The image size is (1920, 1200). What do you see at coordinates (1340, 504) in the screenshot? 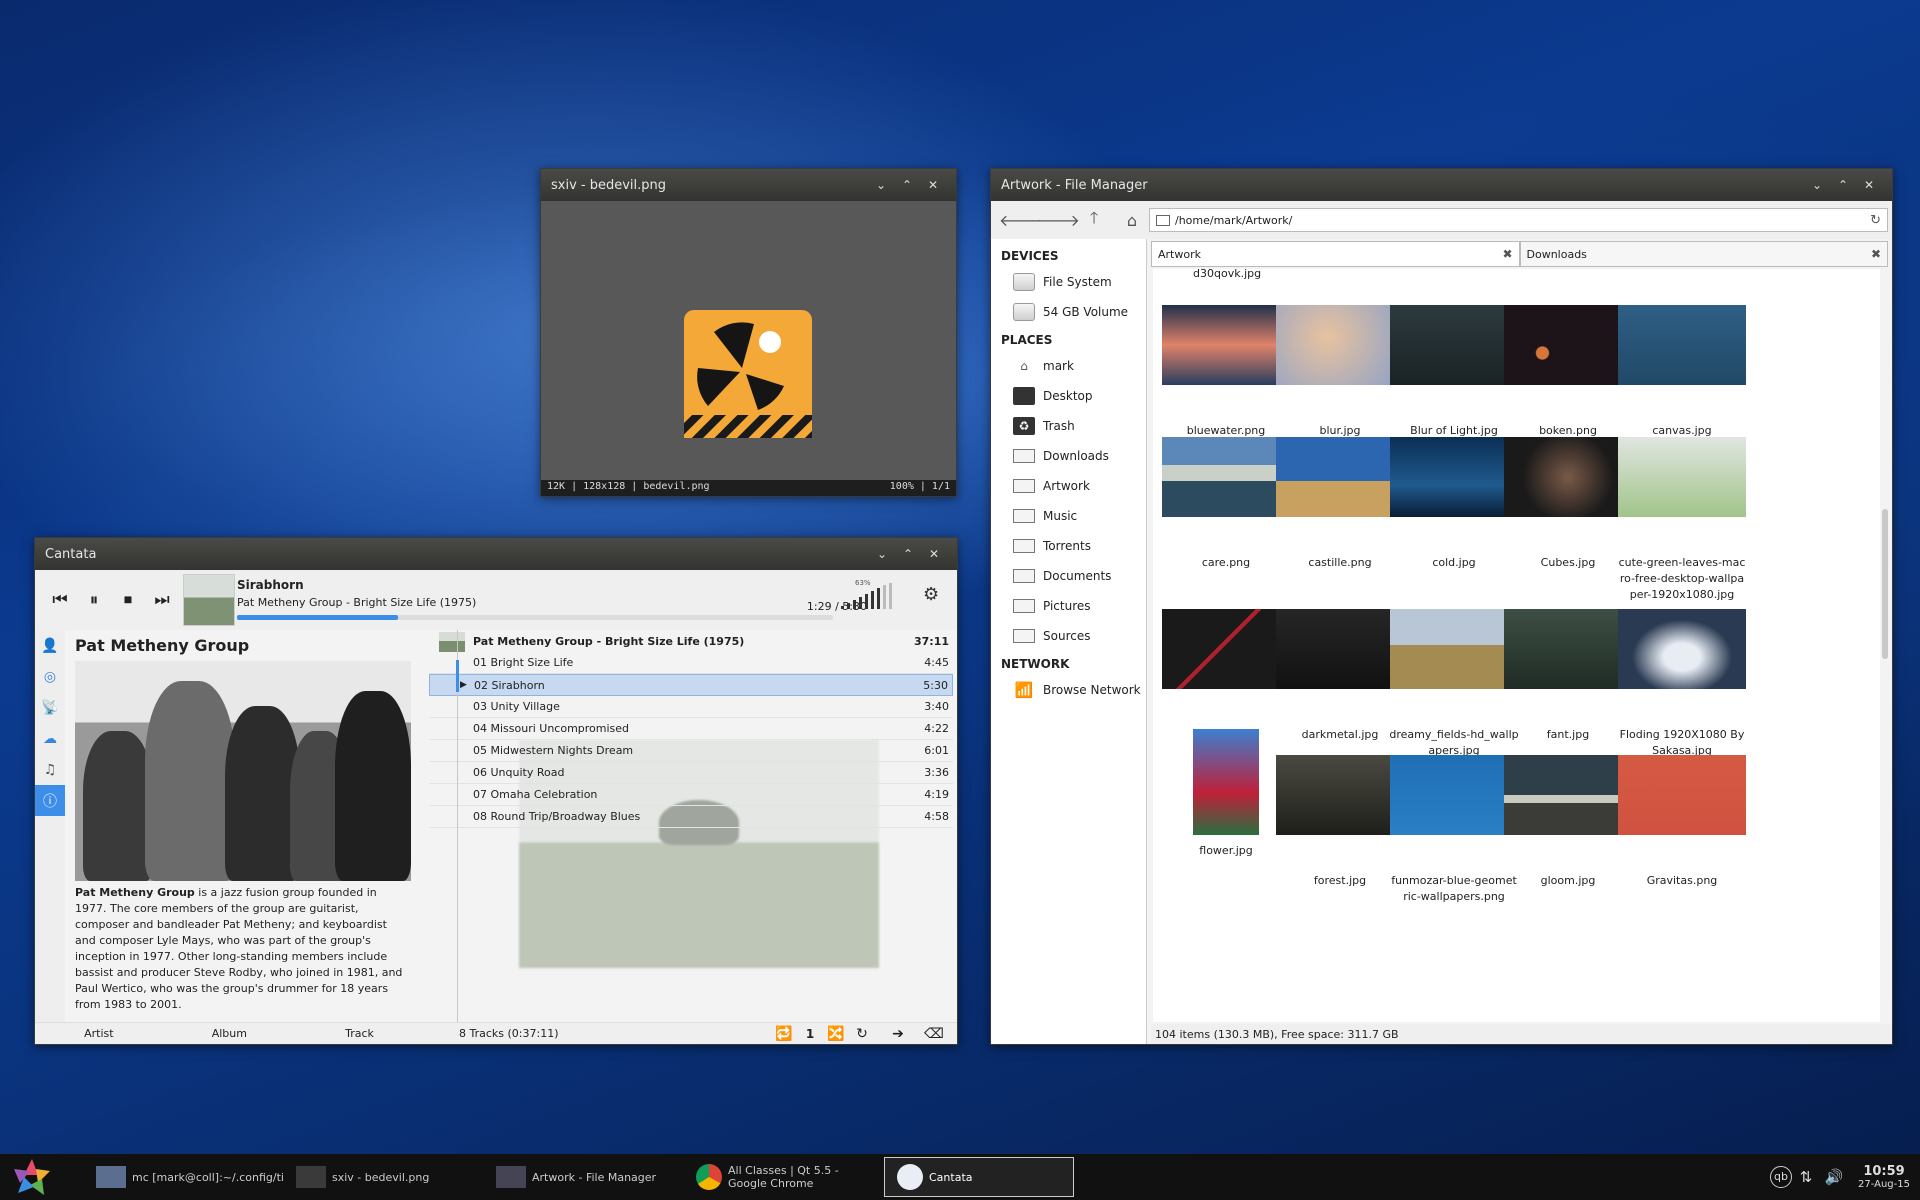
I see `file-item: castille.png` at bounding box center [1340, 504].